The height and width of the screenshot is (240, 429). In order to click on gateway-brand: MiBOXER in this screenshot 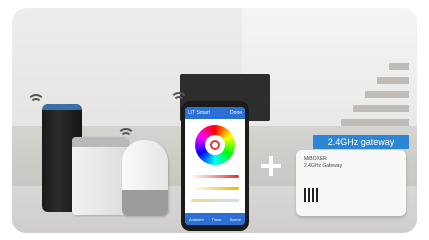, I will do `click(315, 159)`.